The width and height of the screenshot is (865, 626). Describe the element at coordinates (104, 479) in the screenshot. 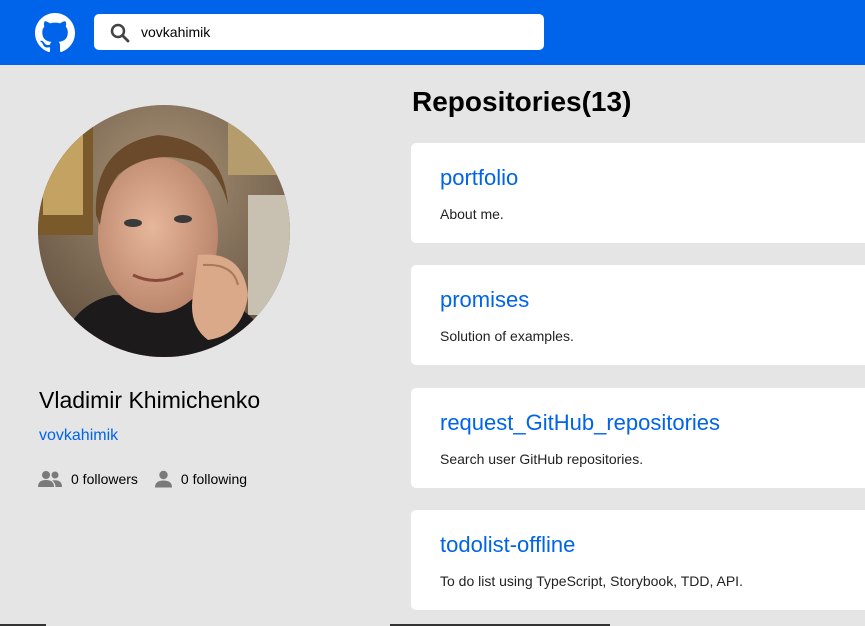

I see `followers-count: 0 followers` at that location.